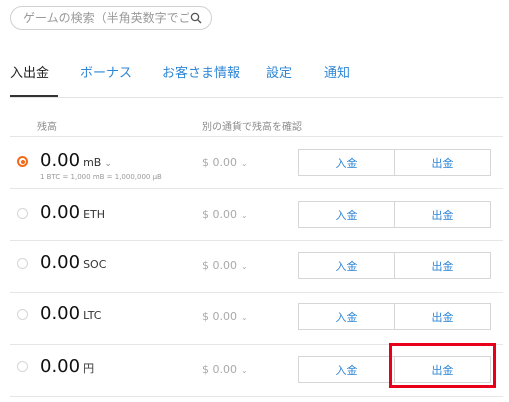 The image size is (509, 402). Describe the element at coordinates (256, 319) in the screenshot. I see `balance-row-ltc: 0.00 LTC $ 0.00 ⌄ 入金 出金` at that location.